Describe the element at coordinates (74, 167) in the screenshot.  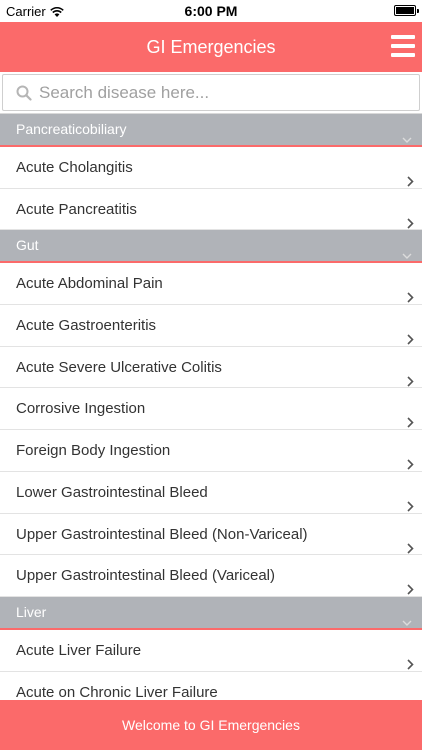
I see `list-item-label: Acute Cholangitis` at that location.